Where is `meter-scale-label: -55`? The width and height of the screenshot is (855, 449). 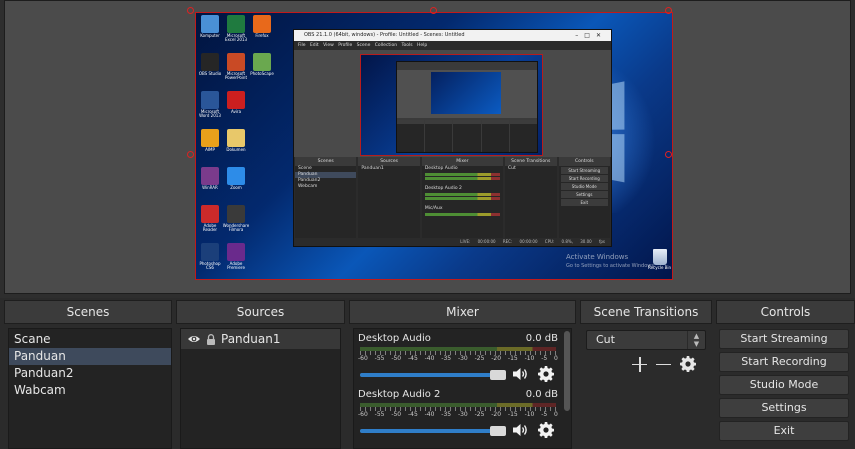
meter-scale-label: -55 is located at coordinates (379, 414).